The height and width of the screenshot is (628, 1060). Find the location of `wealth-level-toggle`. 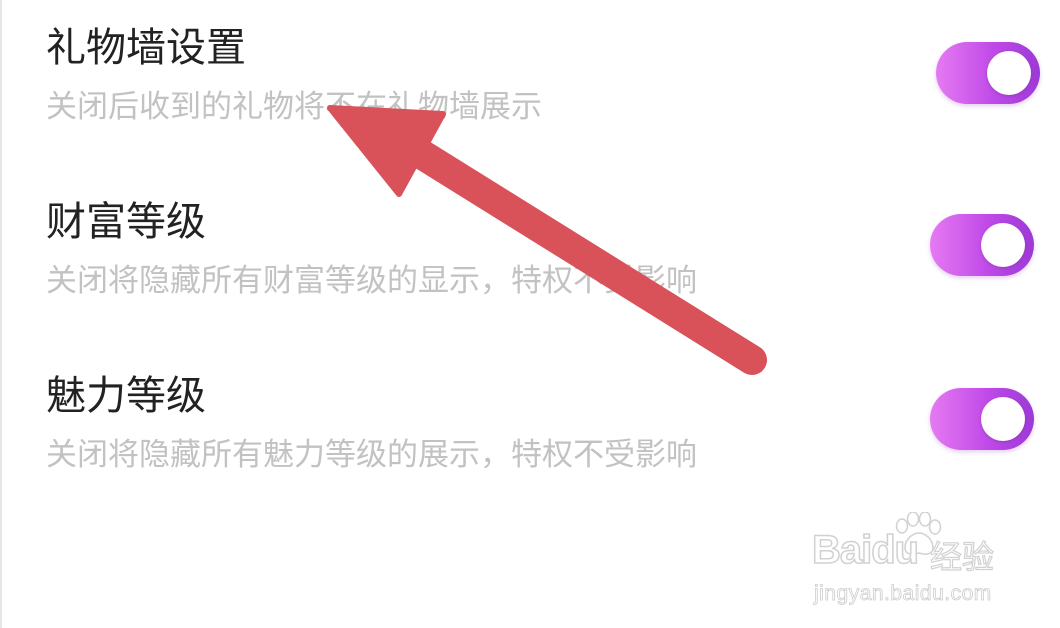

wealth-level-toggle is located at coordinates (982, 245).